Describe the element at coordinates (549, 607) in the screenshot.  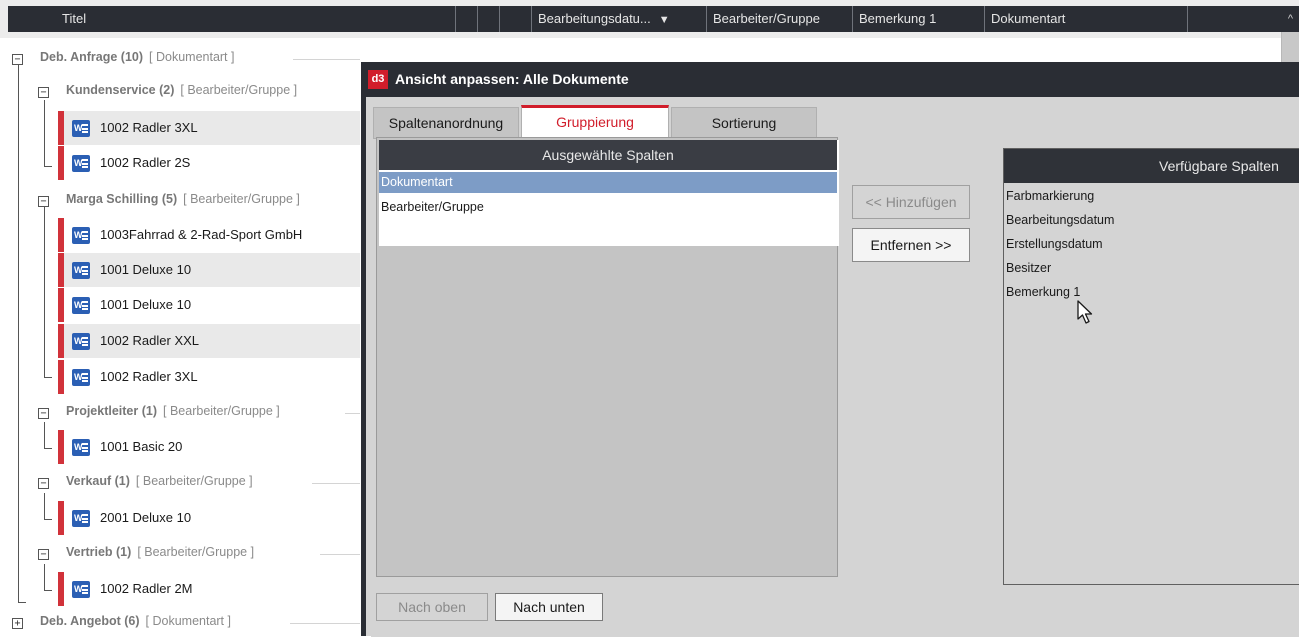
I see `move-down-button: Nach unten` at that location.